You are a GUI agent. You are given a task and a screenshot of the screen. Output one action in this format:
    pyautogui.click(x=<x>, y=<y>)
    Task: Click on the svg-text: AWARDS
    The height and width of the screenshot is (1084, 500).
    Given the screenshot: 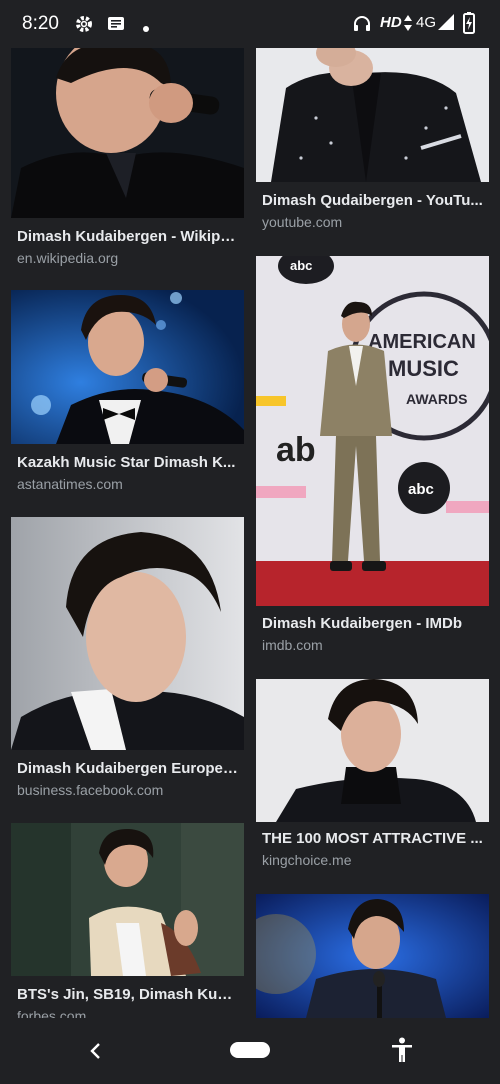 What is the action you would take?
    pyautogui.click(x=436, y=399)
    